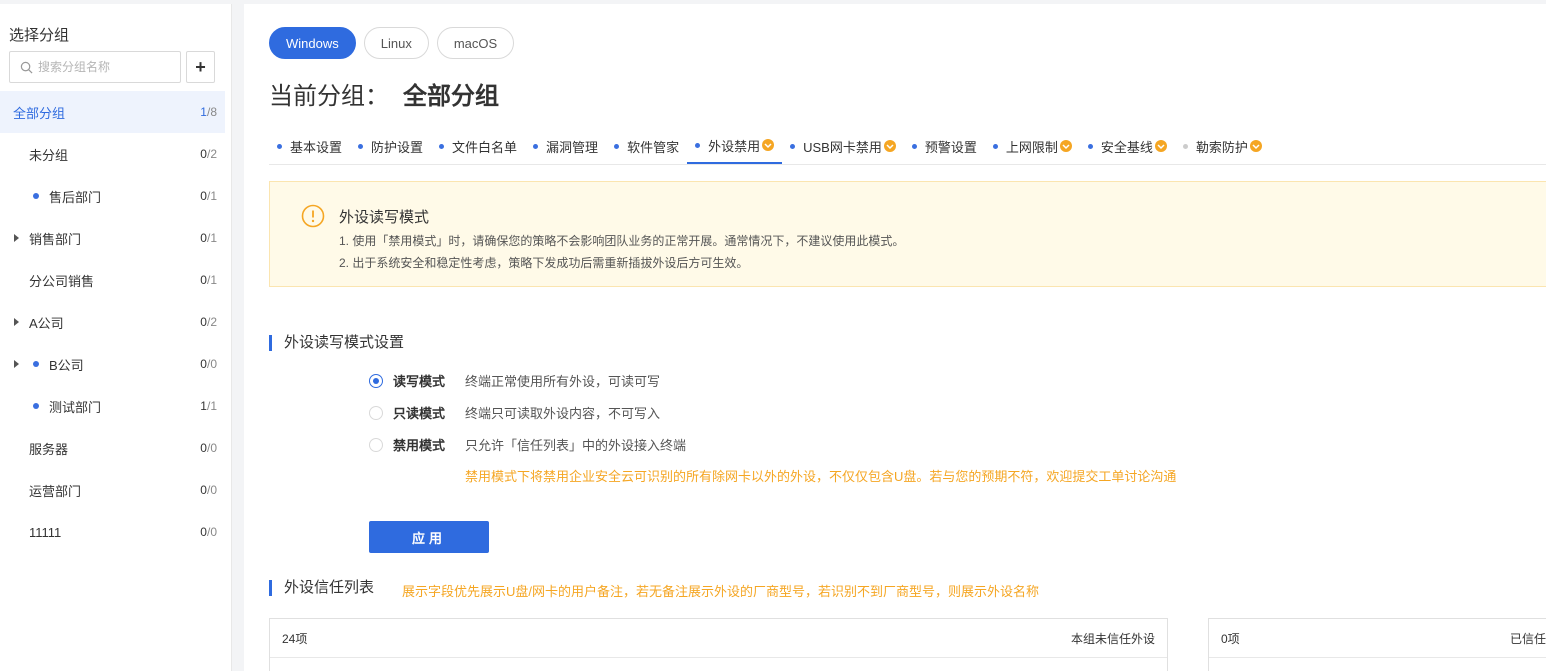 The image size is (1546, 671). What do you see at coordinates (112, 196) in the screenshot?
I see `group-item: 售后部门 0/1` at bounding box center [112, 196].